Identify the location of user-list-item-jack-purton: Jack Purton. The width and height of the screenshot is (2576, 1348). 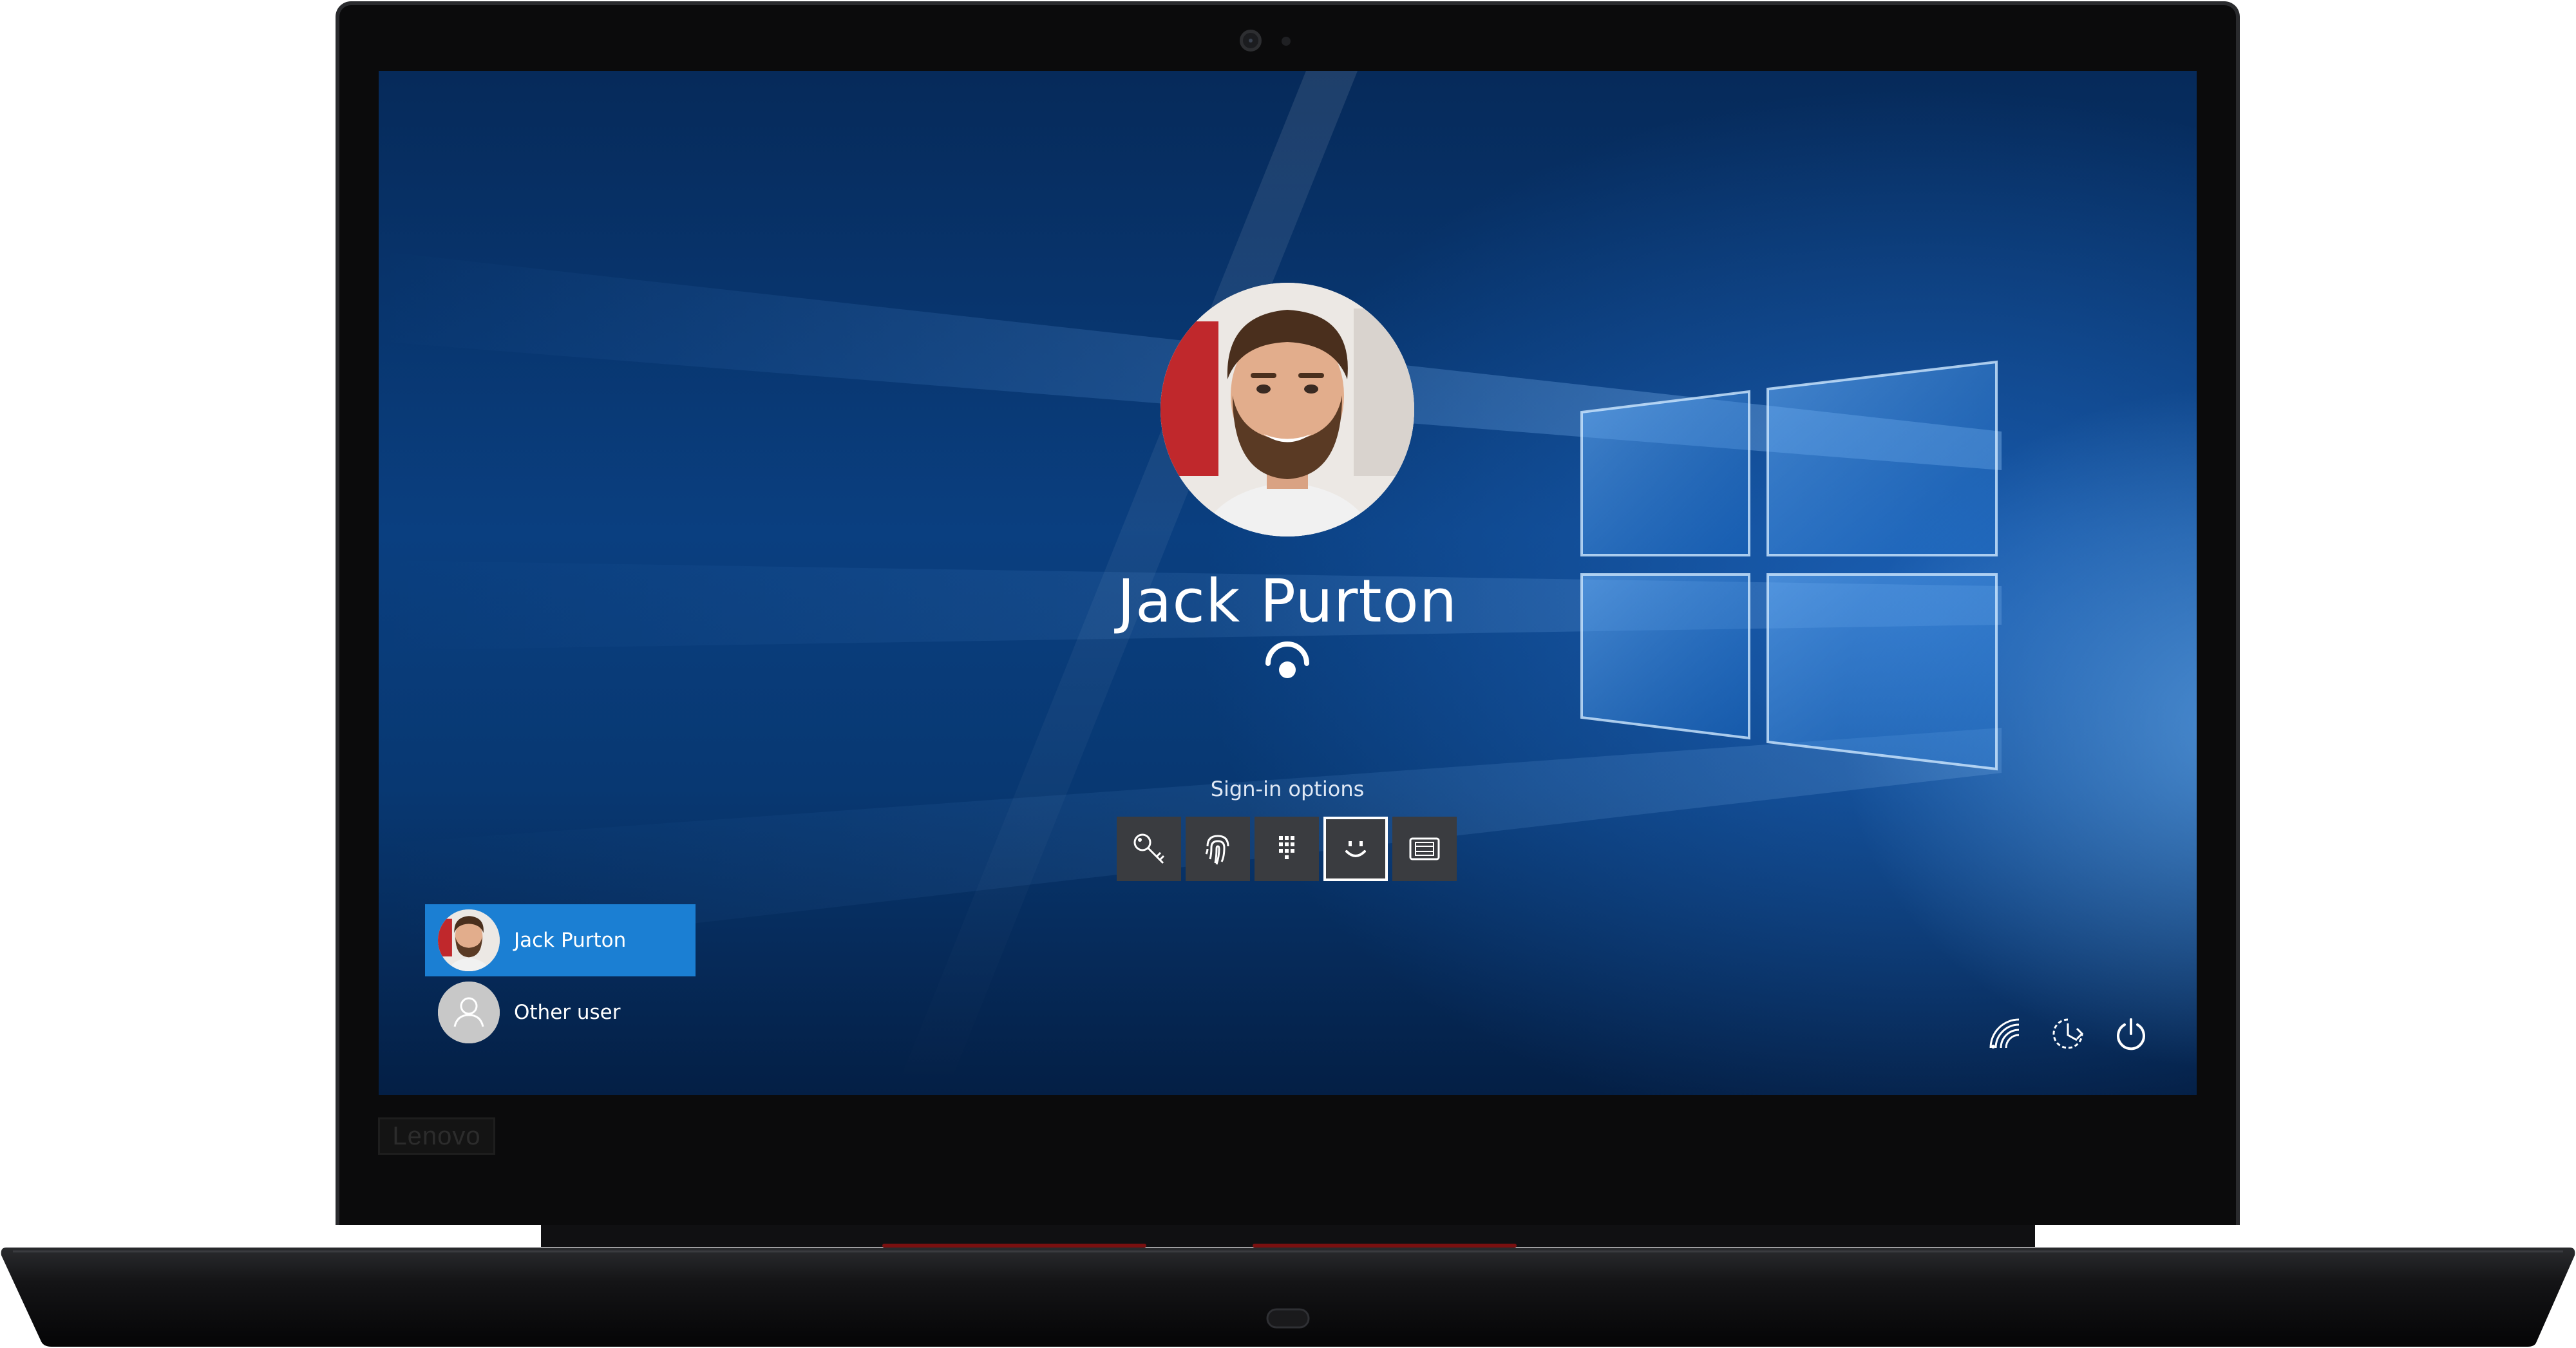
(560, 940).